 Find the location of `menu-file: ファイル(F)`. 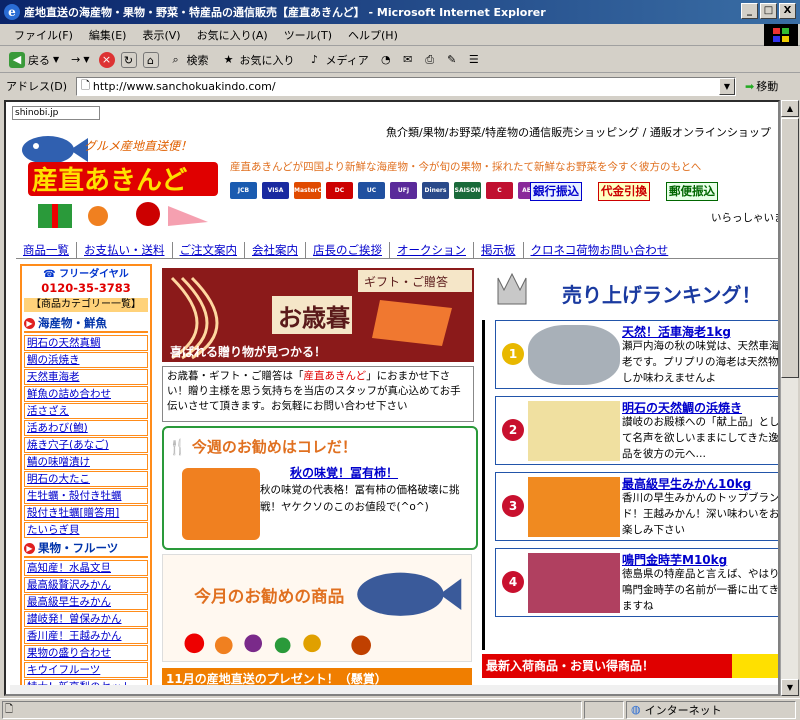

menu-file: ファイル(F) is located at coordinates (43, 35).